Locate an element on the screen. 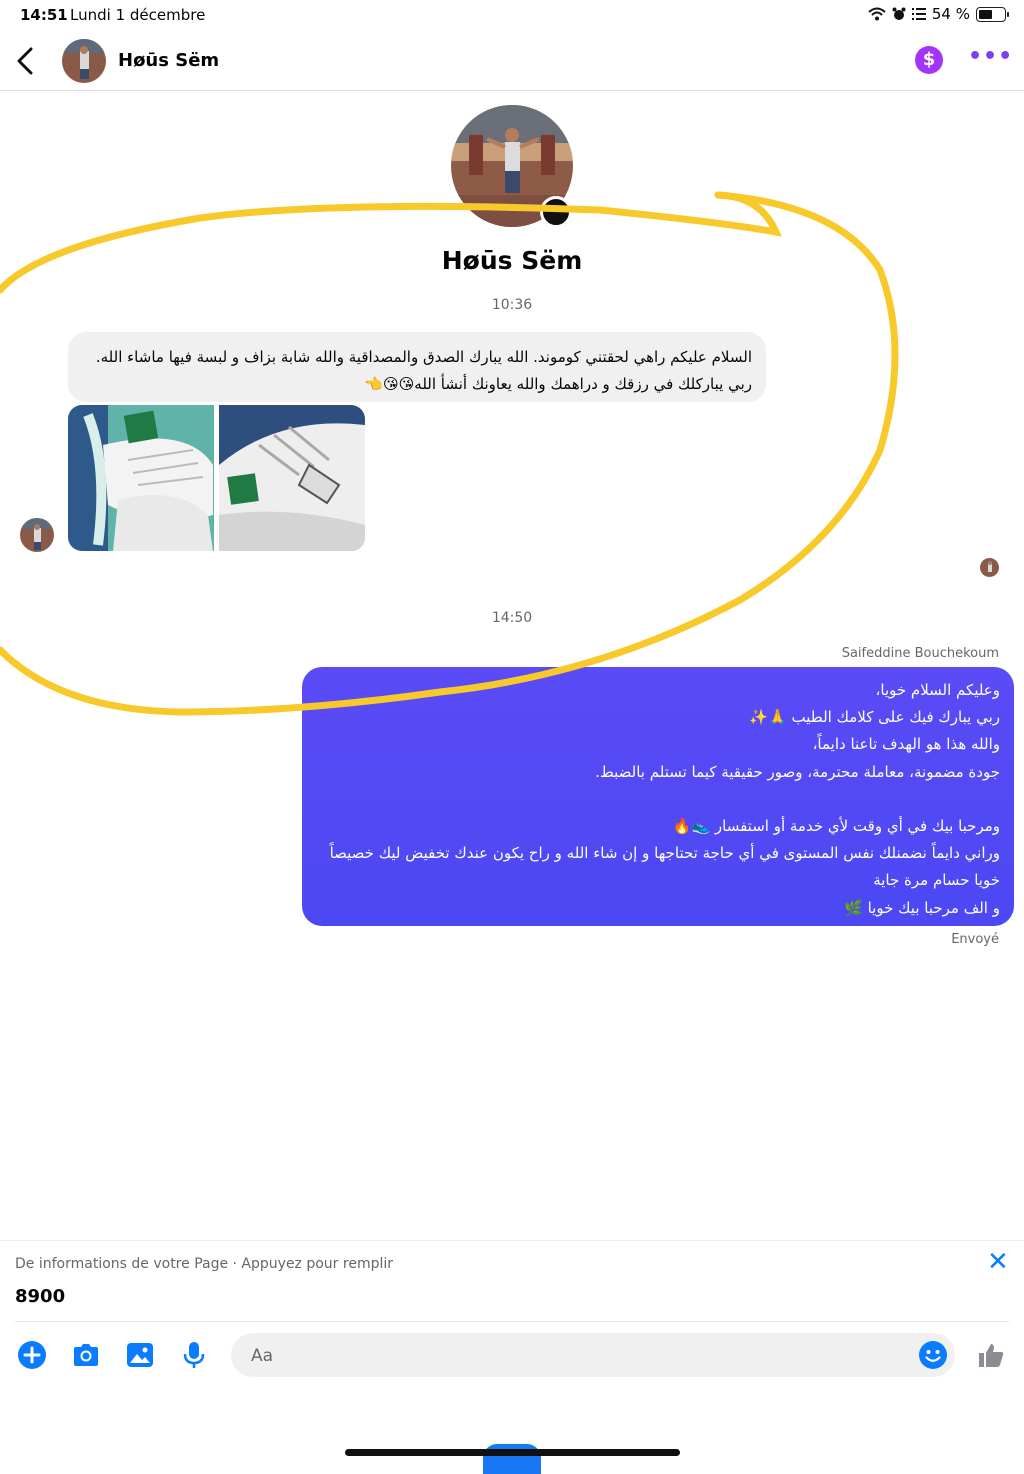 This screenshot has width=1024, height=1474. chevron-left-icon is located at coordinates (25, 61).